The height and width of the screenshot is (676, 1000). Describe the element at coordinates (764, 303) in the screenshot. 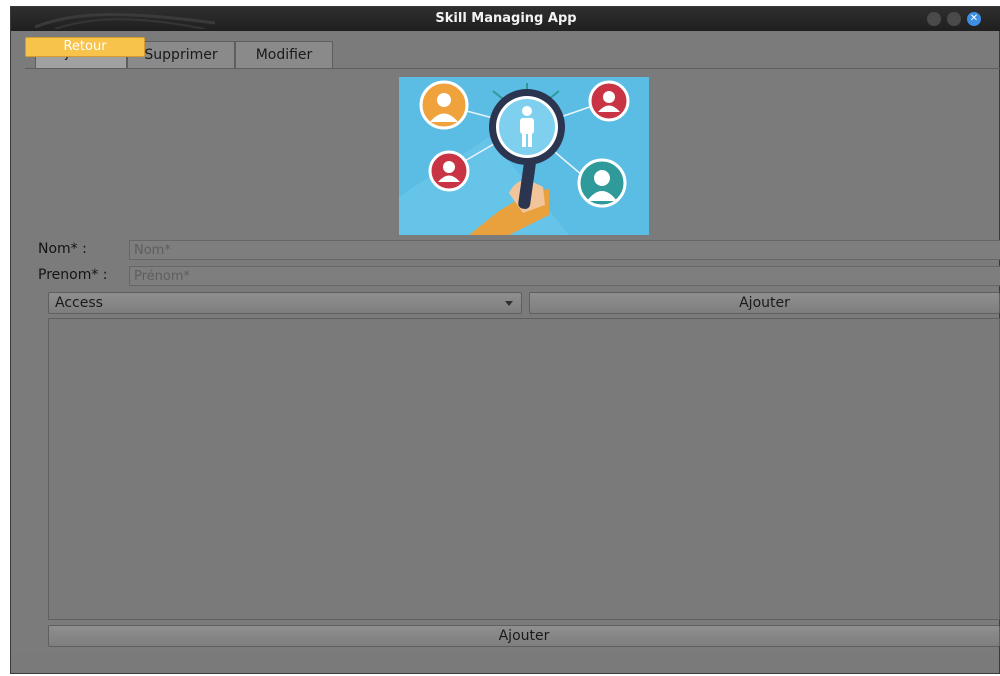

I see `add-skill-button: Ajouter` at that location.